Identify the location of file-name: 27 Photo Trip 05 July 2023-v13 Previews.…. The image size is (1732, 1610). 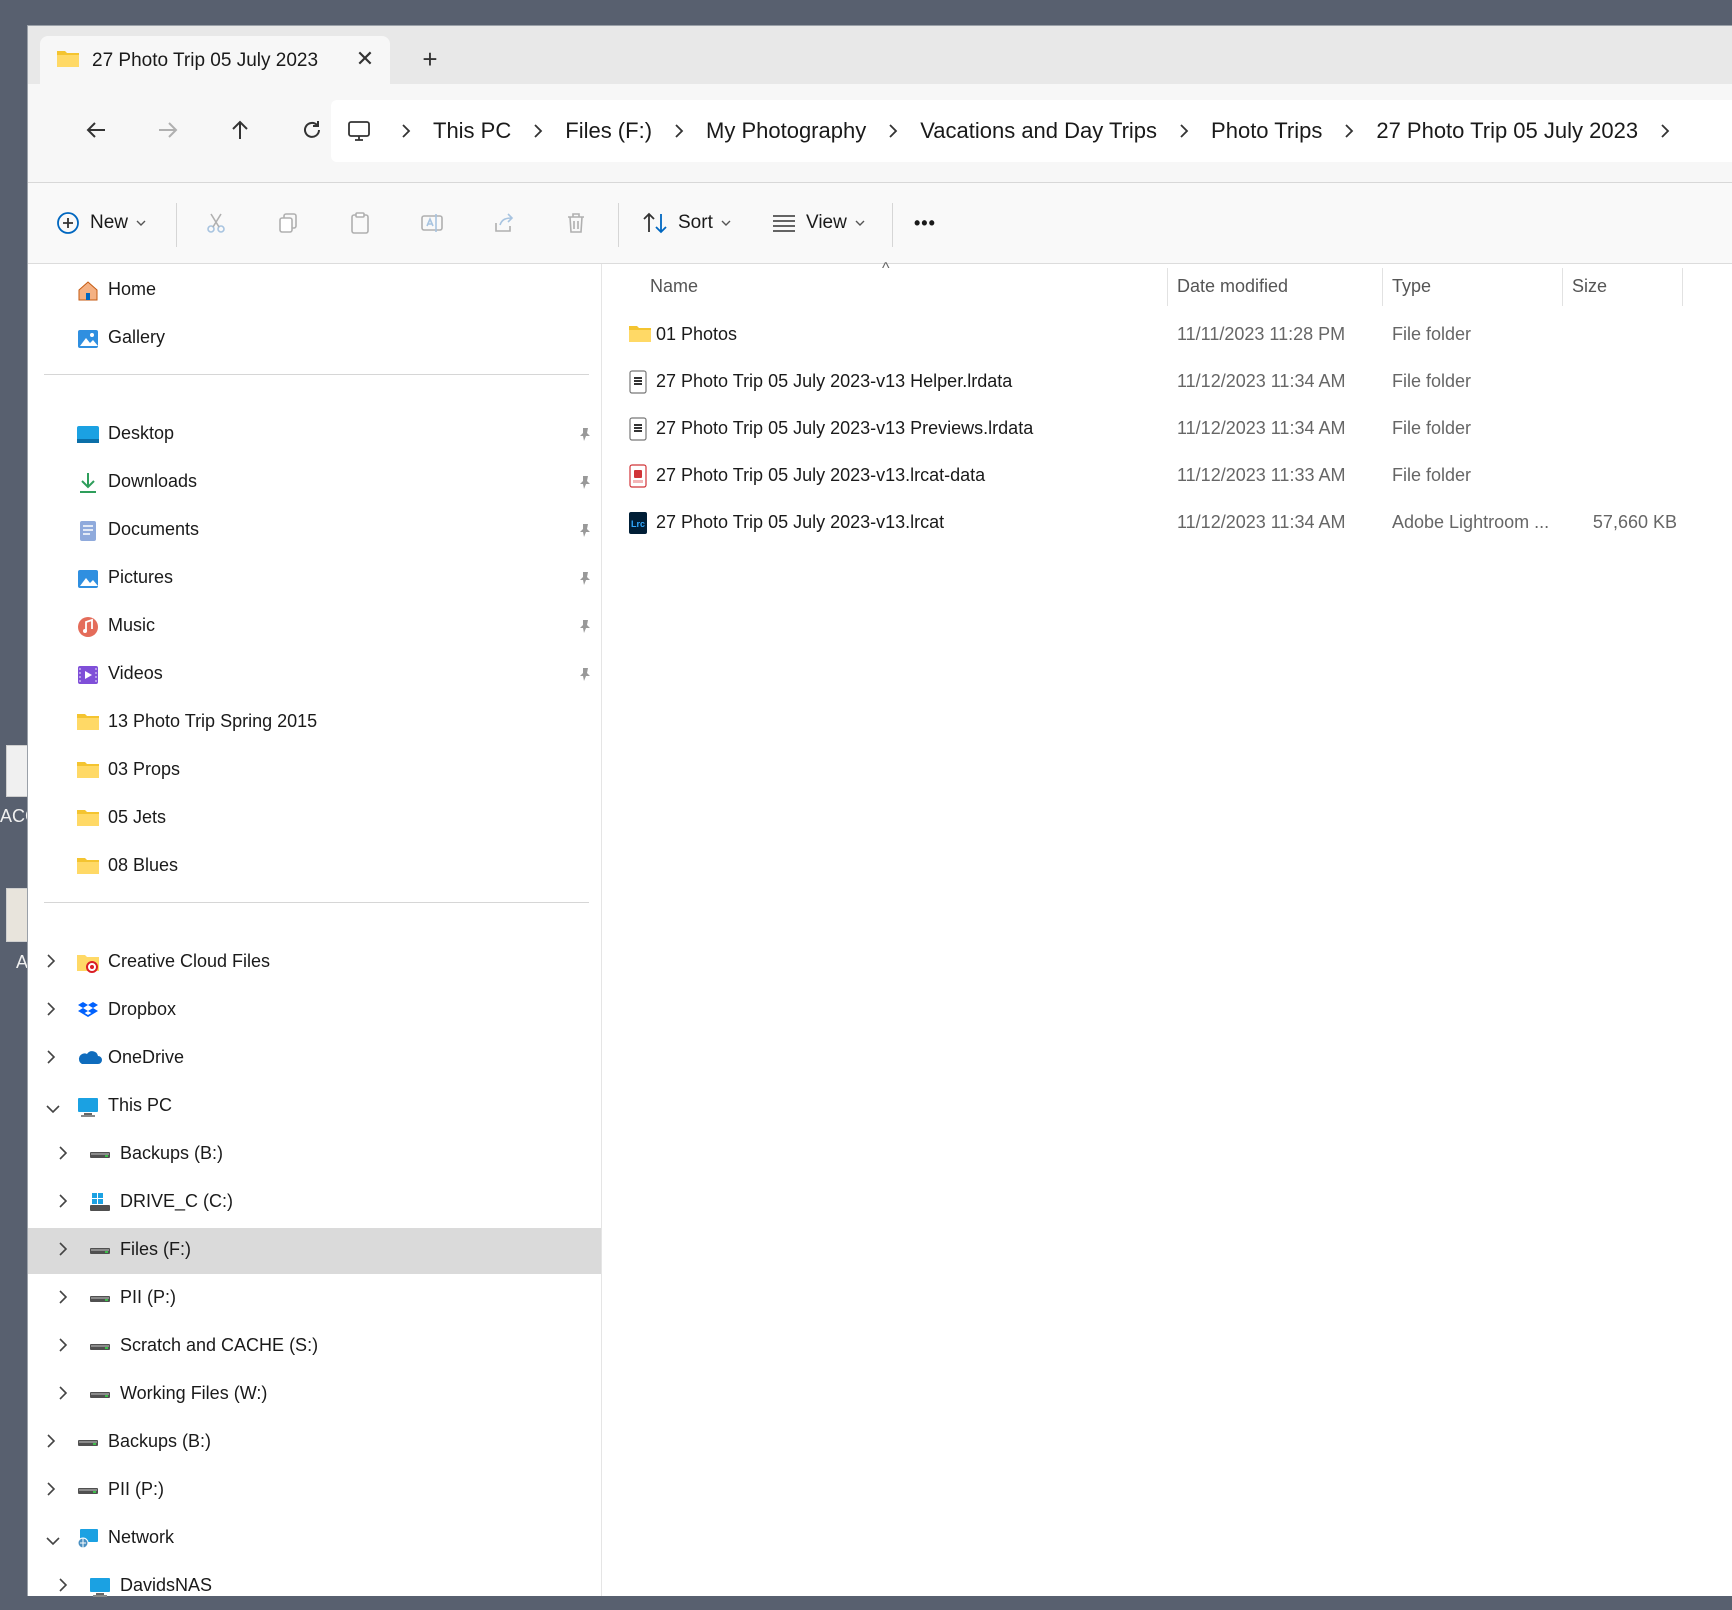
(845, 428).